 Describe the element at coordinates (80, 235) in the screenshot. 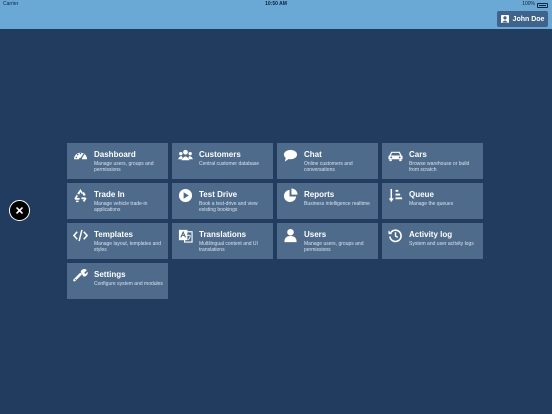

I see `code-icon` at that location.